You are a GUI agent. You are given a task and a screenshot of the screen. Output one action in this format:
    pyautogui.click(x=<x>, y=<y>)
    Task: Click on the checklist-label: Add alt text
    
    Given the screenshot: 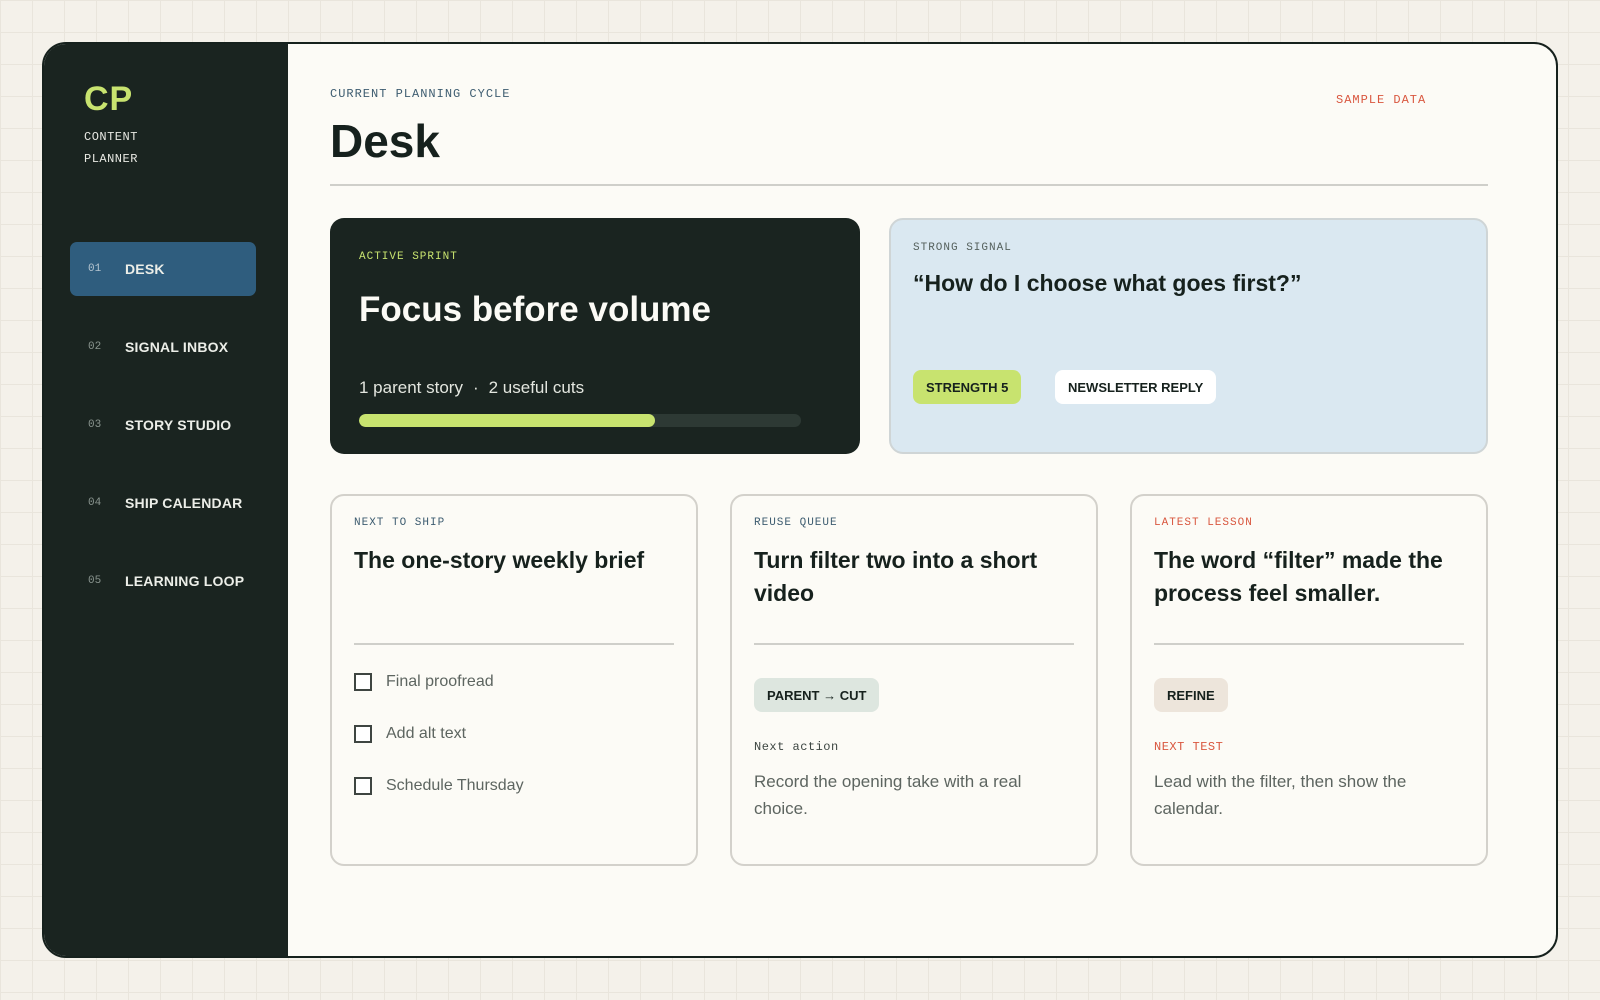 What is the action you would take?
    pyautogui.click(x=426, y=733)
    